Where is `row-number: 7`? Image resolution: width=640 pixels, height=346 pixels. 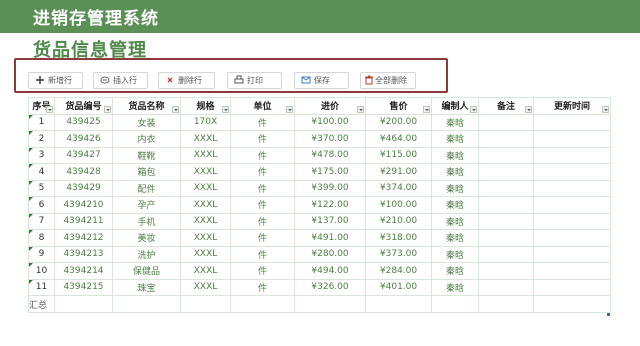
row-number: 7 is located at coordinates (41, 221).